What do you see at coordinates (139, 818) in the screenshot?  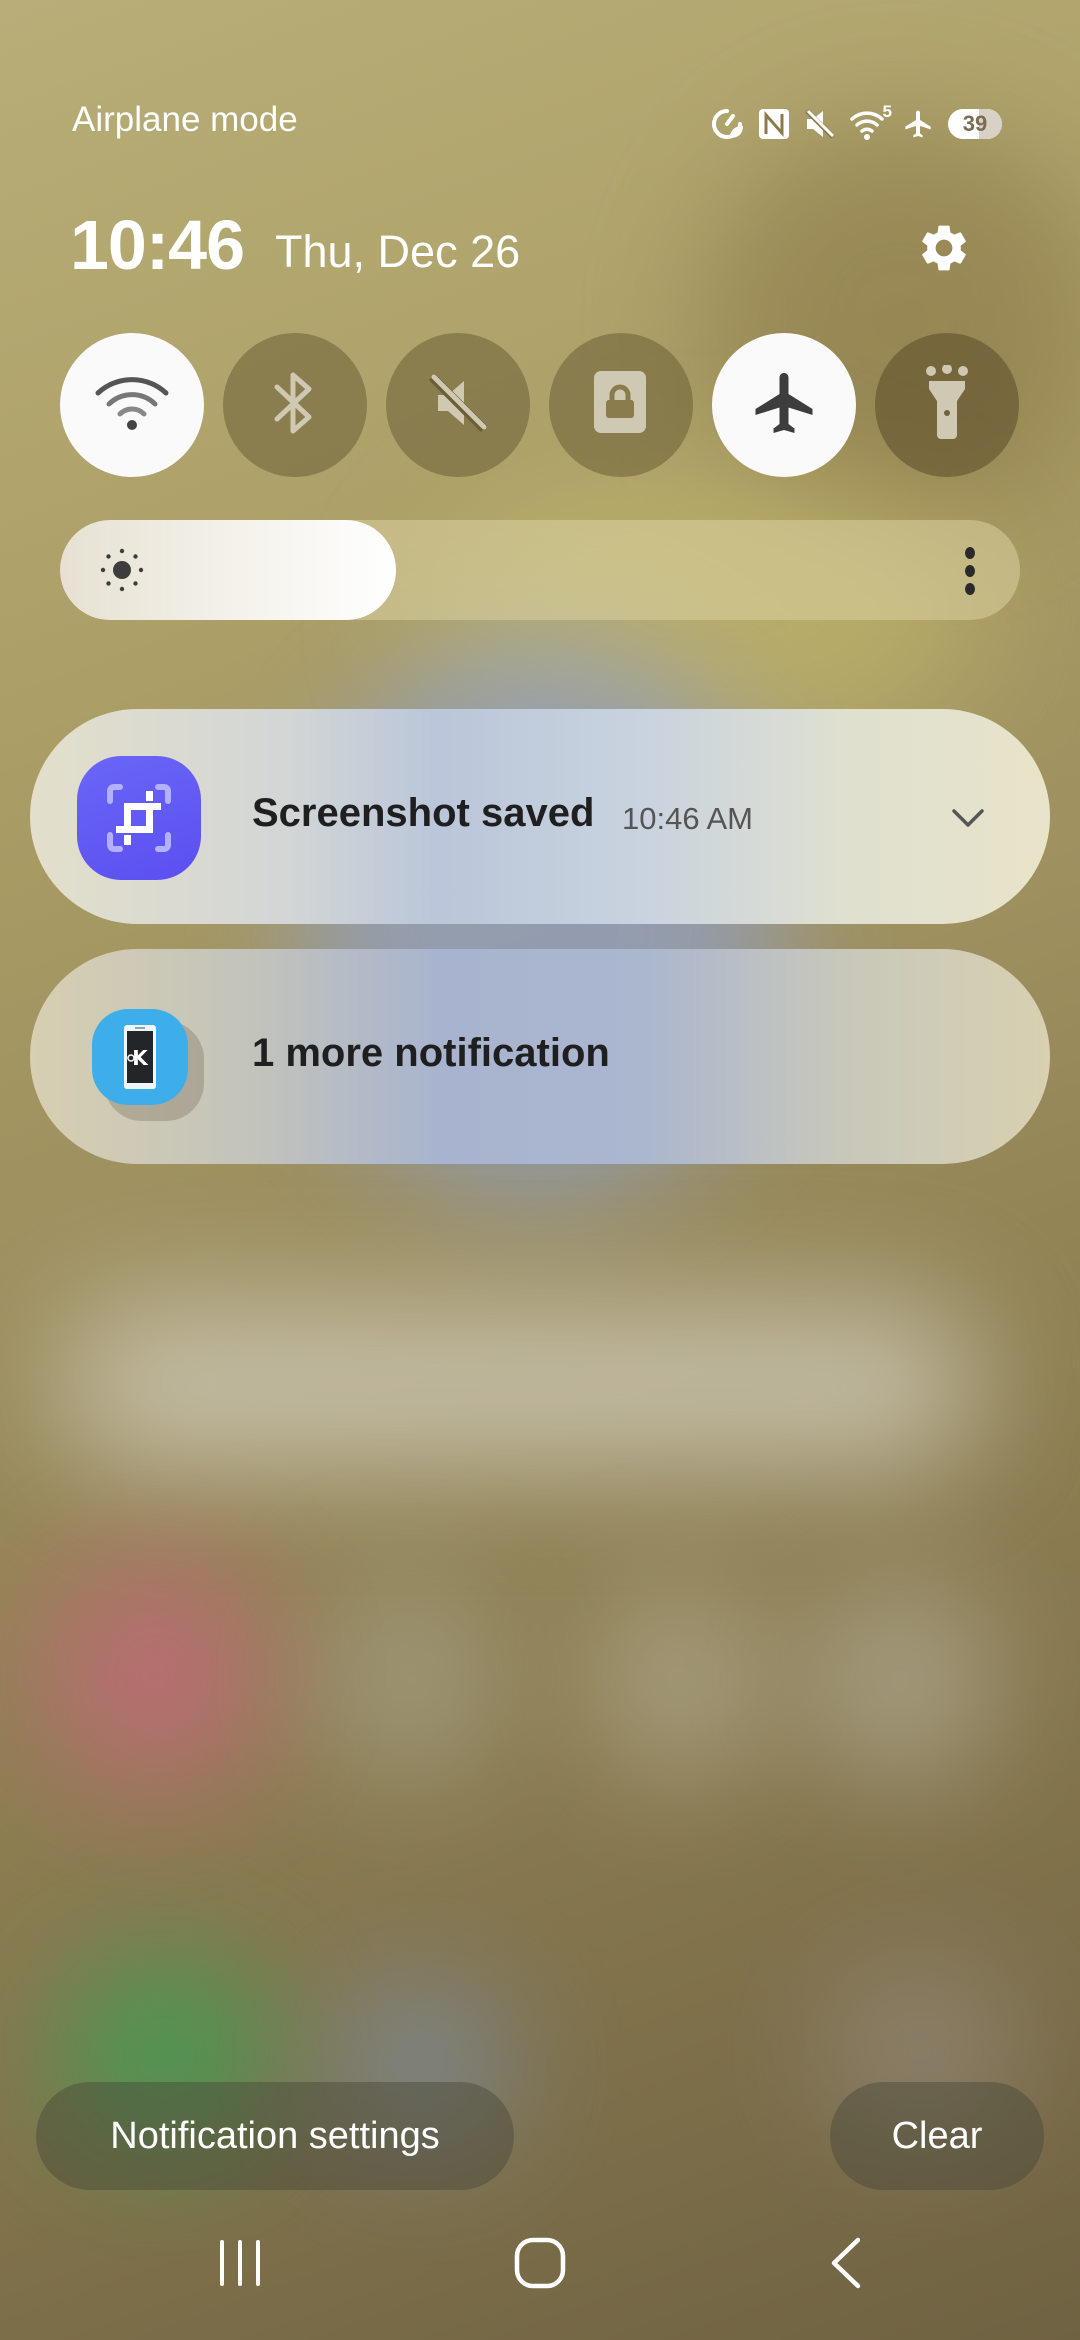 I see `screenshot-icon` at bounding box center [139, 818].